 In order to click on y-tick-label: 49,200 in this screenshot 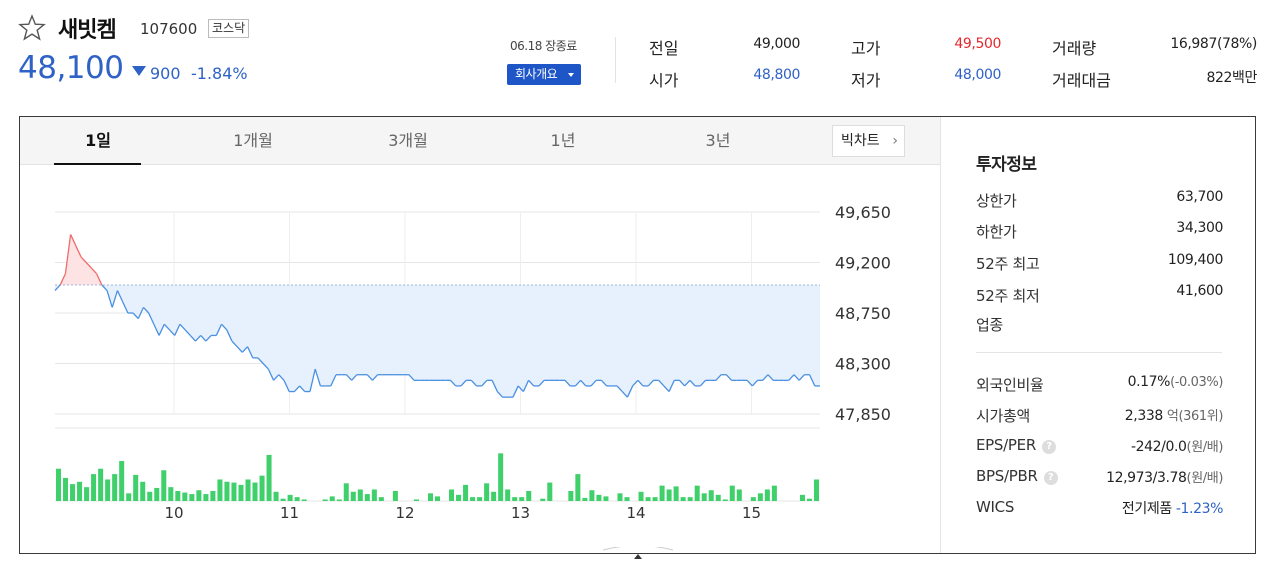, I will do `click(863, 263)`.